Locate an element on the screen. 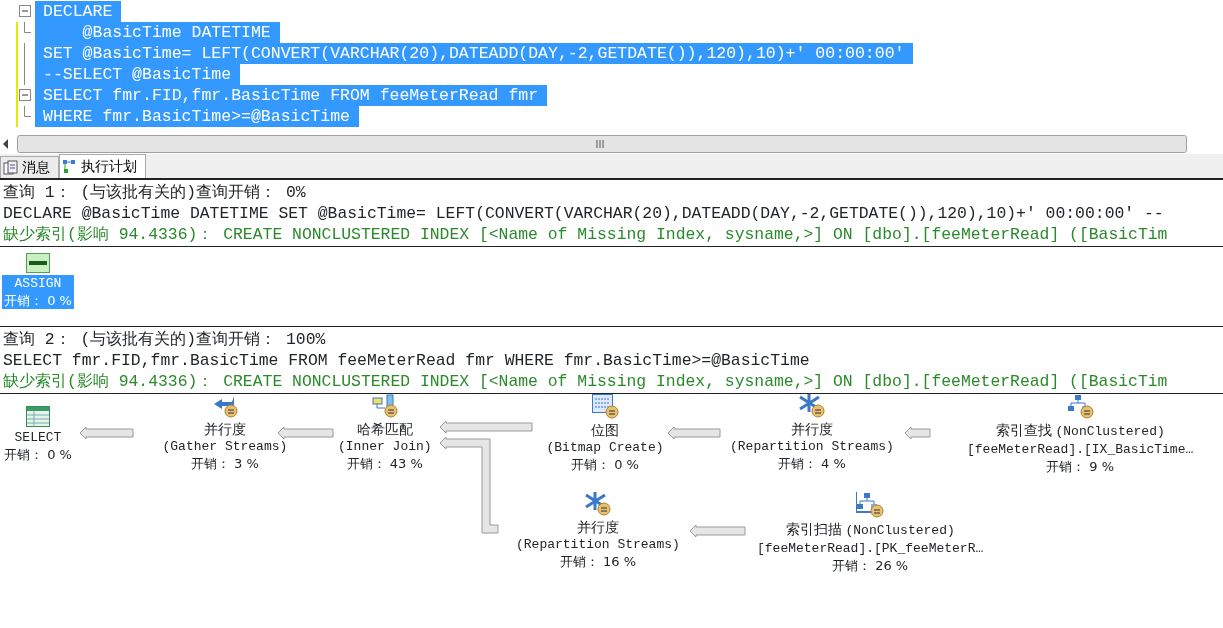  operator-subtitle: (Gather Streams) is located at coordinates (225, 447).